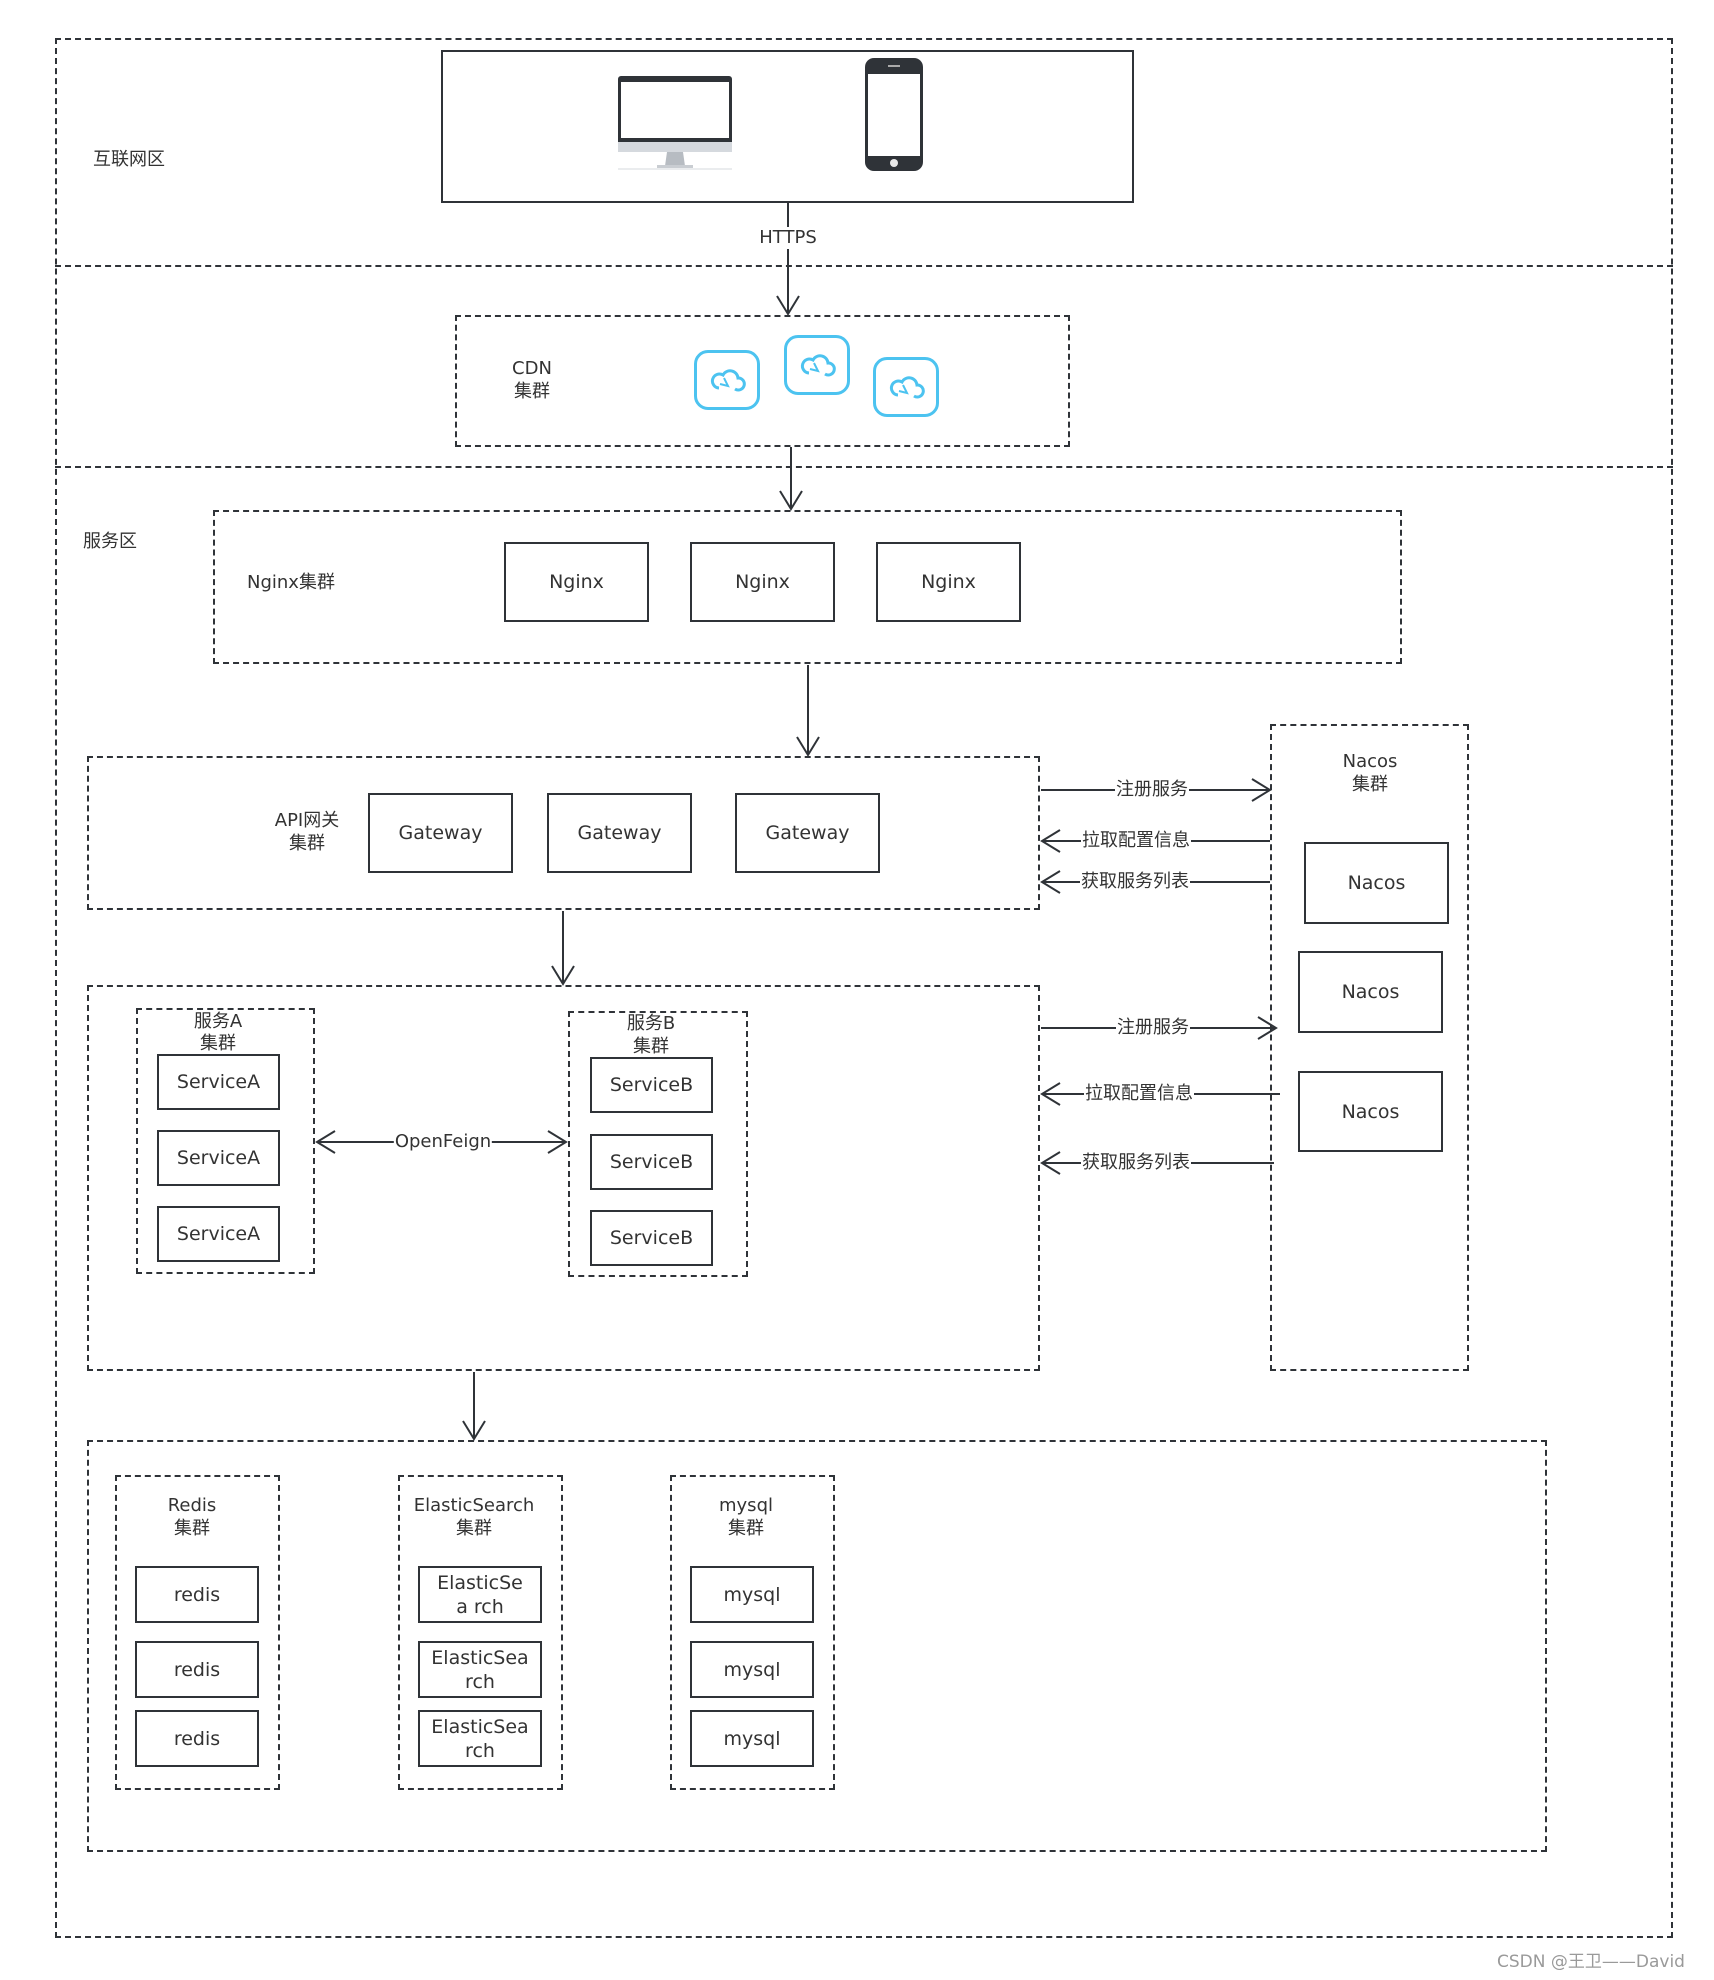 This screenshot has width=1714, height=1980. What do you see at coordinates (788, 238) in the screenshot?
I see `https-edge-label: HTTPS` at bounding box center [788, 238].